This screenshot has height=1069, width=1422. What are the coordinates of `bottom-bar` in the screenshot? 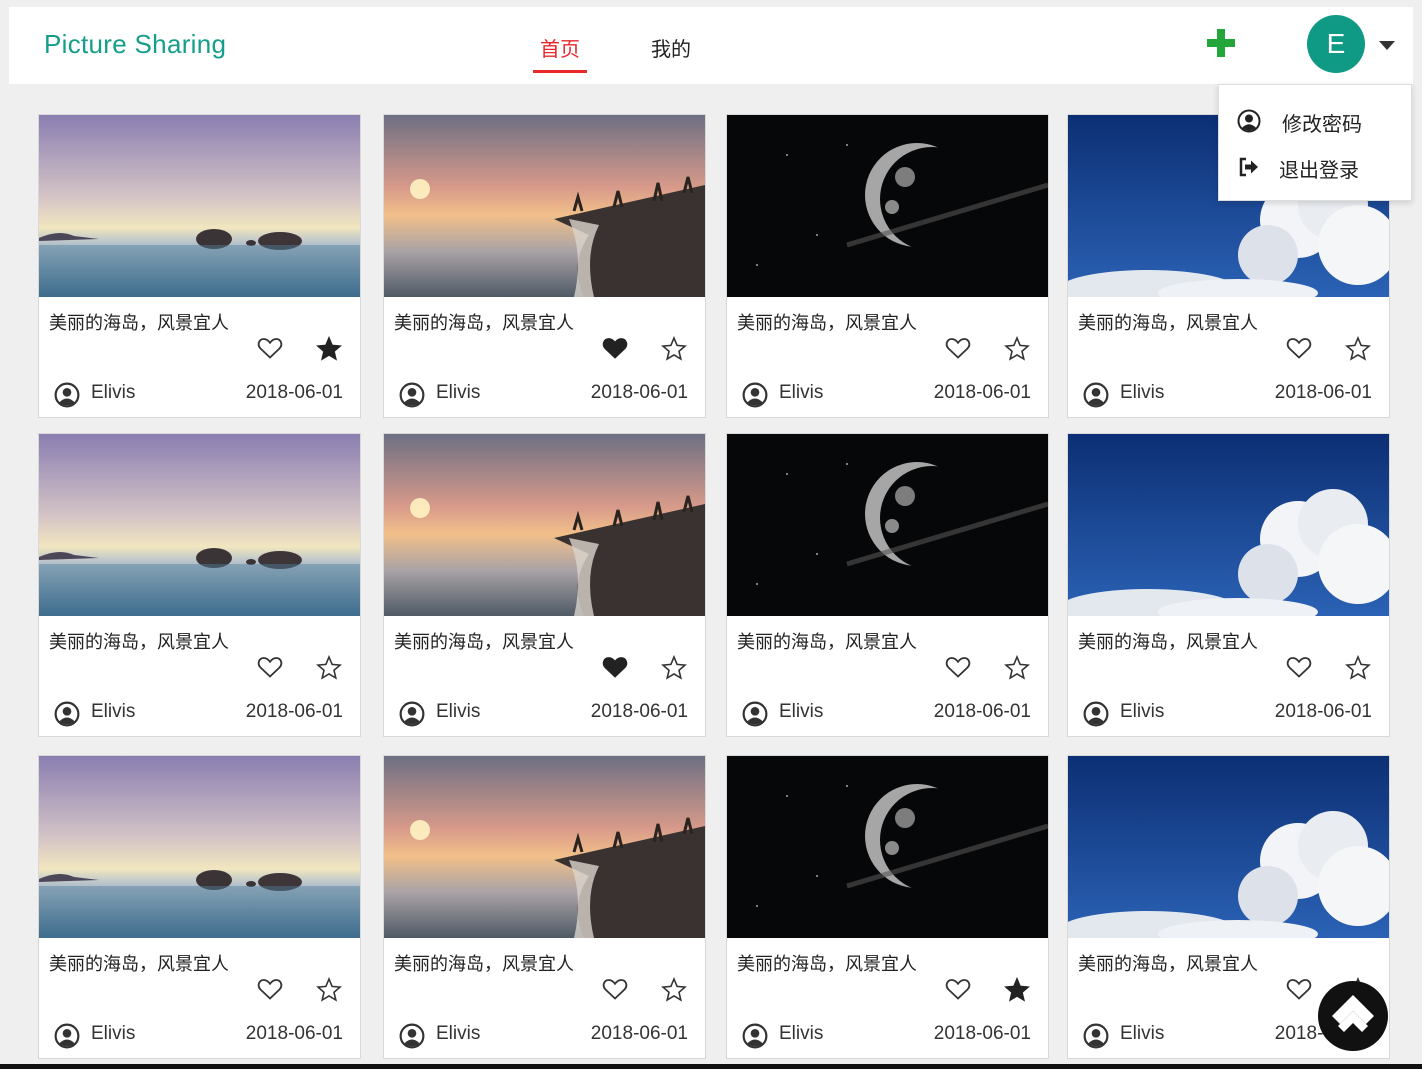 It's located at (711, 1066).